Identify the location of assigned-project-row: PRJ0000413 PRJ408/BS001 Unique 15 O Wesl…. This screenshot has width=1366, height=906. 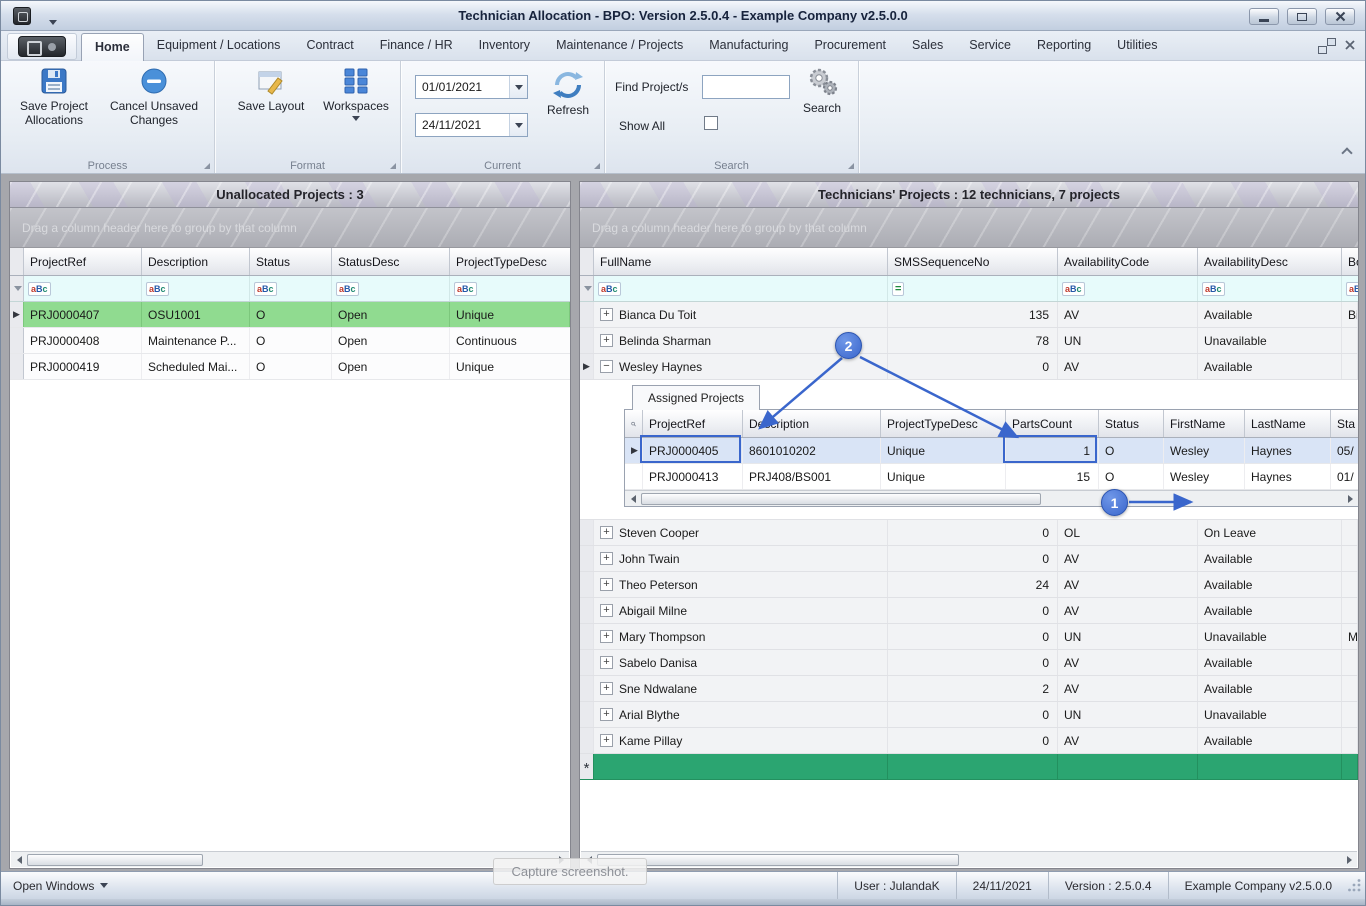
(991, 477).